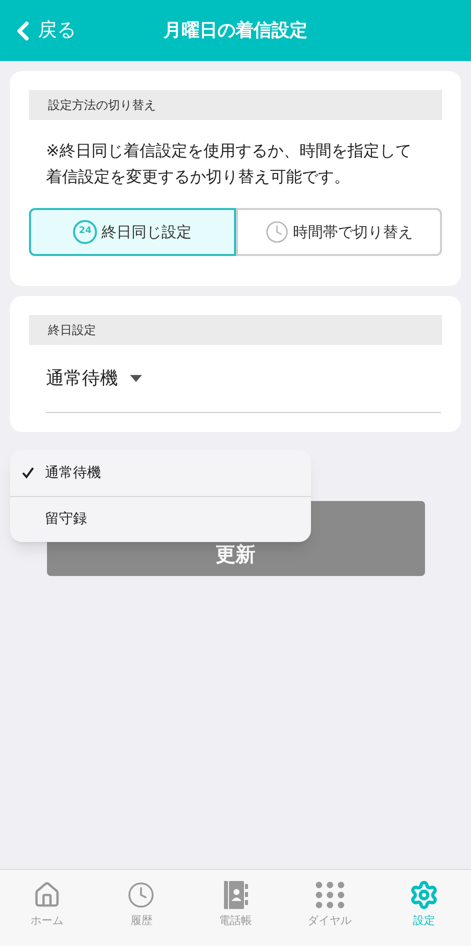  Describe the element at coordinates (85, 232) in the screenshot. I see `cycle-icon: 24` at that location.